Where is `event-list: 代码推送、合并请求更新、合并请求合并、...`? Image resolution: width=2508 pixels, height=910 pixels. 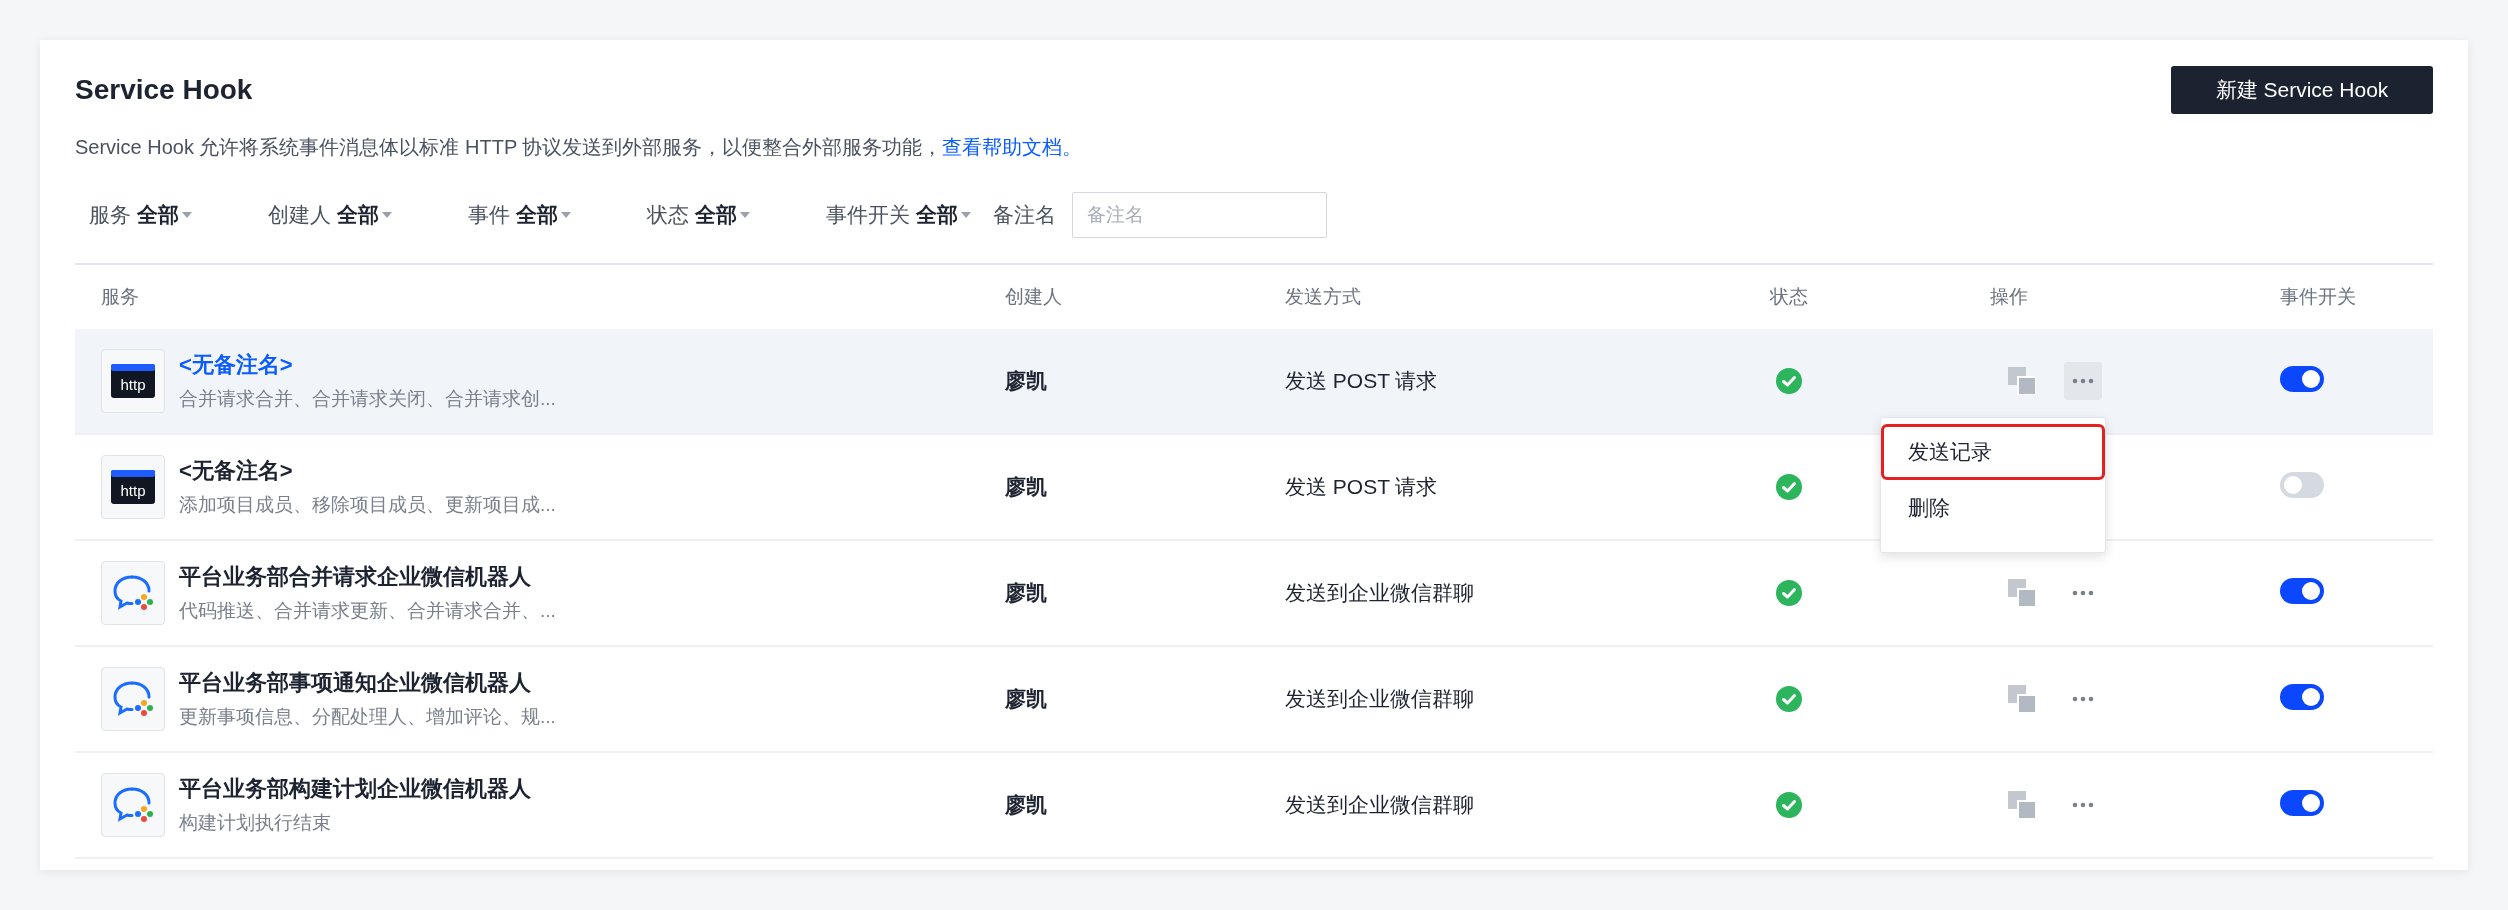
event-list: 代码推送、合并请求更新、合并请求合并、... is located at coordinates (367, 611).